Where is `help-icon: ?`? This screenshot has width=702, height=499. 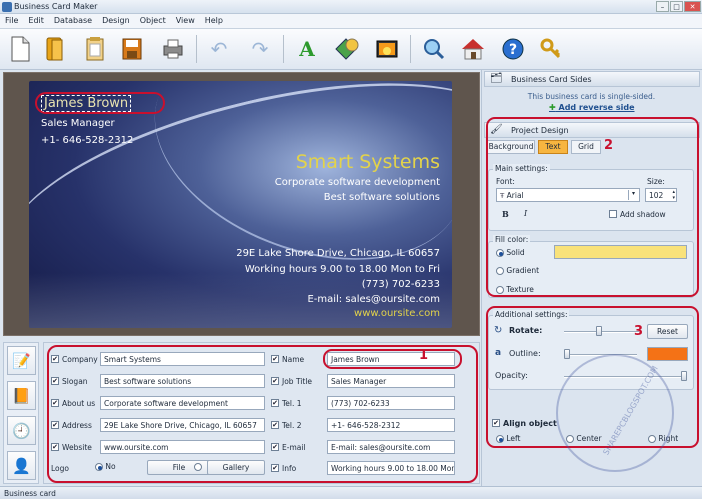
help-icon: ? is located at coordinates (513, 49).